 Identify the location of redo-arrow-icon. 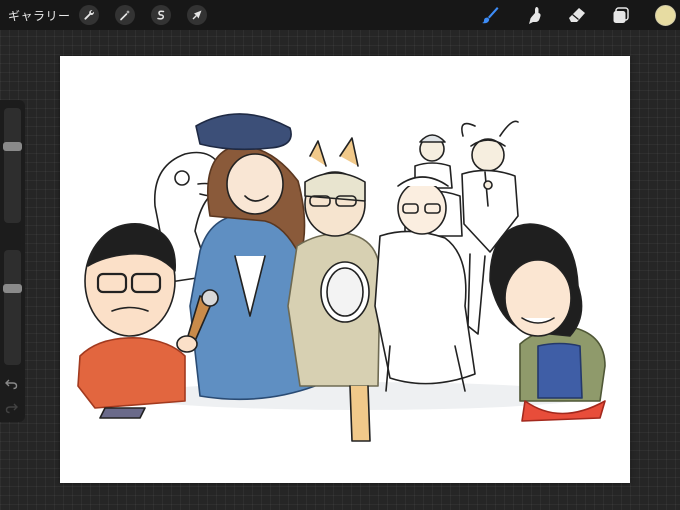
(11, 408).